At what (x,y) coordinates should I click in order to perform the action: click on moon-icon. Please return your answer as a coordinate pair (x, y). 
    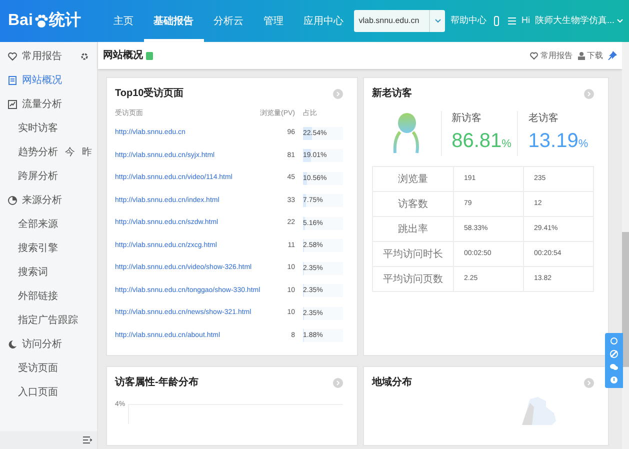
    Looking at the image, I should click on (12, 344).